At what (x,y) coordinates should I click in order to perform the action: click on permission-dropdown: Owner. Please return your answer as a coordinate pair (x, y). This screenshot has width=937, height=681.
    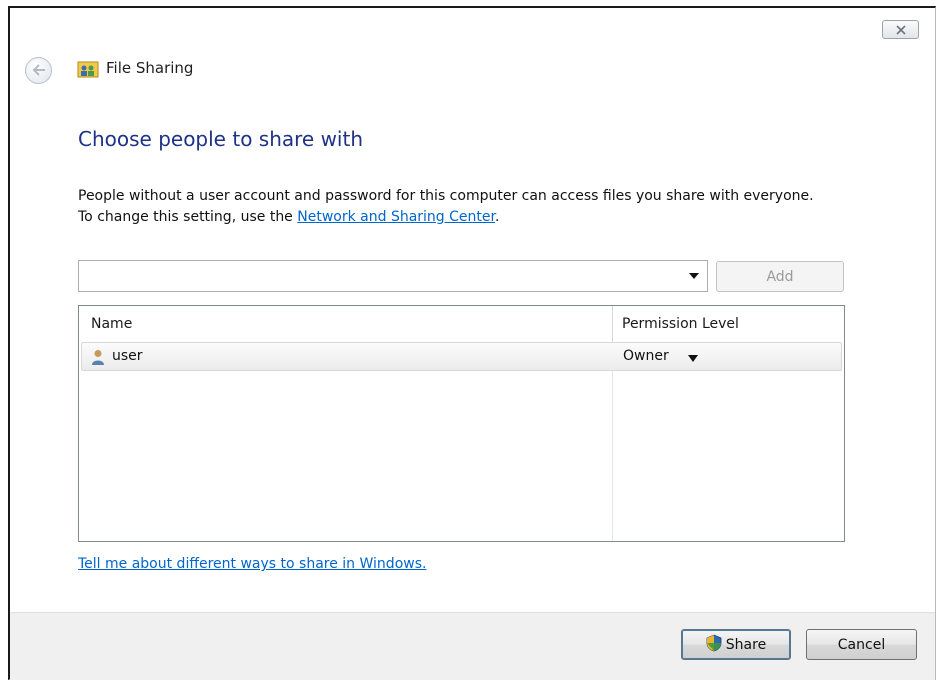
    Looking at the image, I should click on (646, 356).